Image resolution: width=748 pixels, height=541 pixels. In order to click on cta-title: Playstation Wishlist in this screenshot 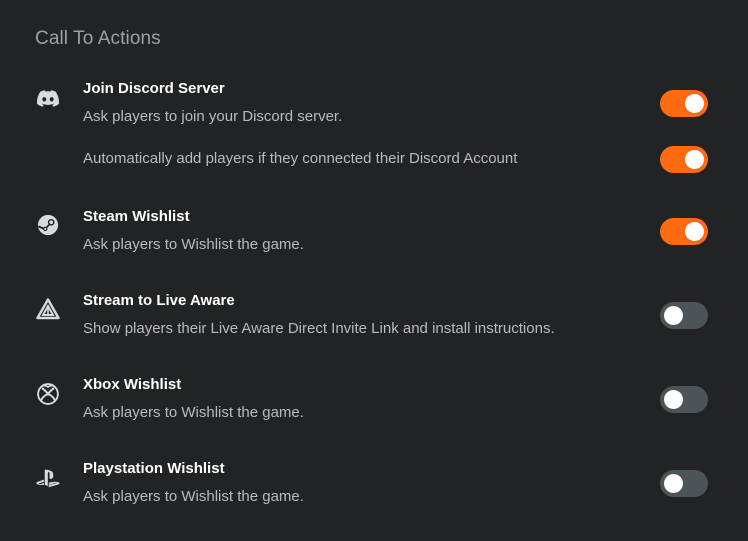, I will do `click(154, 468)`.